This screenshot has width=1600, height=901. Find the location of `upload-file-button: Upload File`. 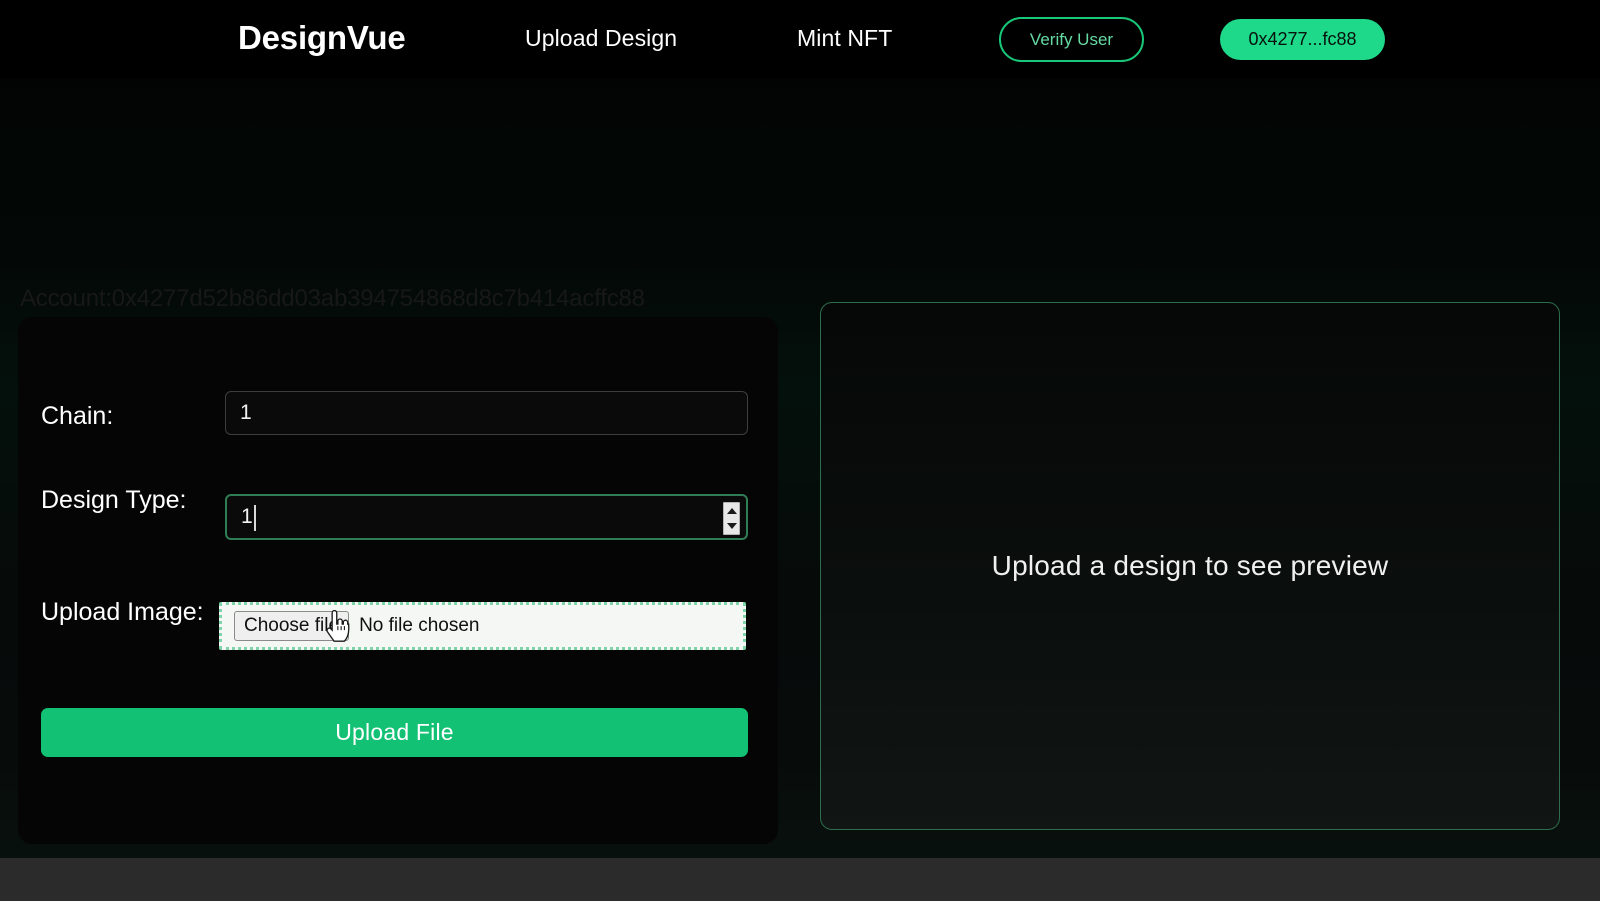

upload-file-button: Upload File is located at coordinates (394, 732).